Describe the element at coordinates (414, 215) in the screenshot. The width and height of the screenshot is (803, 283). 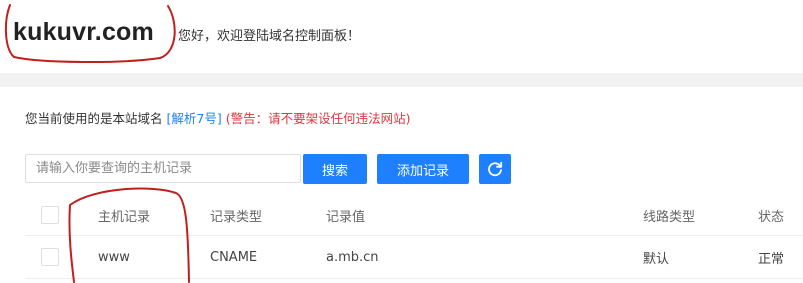
I see `table-header: 主机记录 记录类型 记录值 线路类型 状态` at that location.